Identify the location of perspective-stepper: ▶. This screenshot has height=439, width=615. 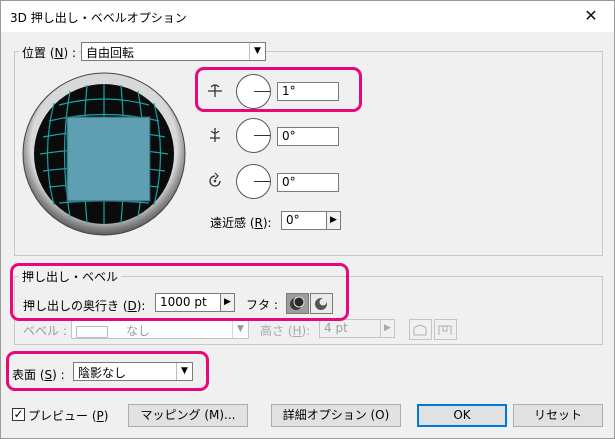
(333, 220).